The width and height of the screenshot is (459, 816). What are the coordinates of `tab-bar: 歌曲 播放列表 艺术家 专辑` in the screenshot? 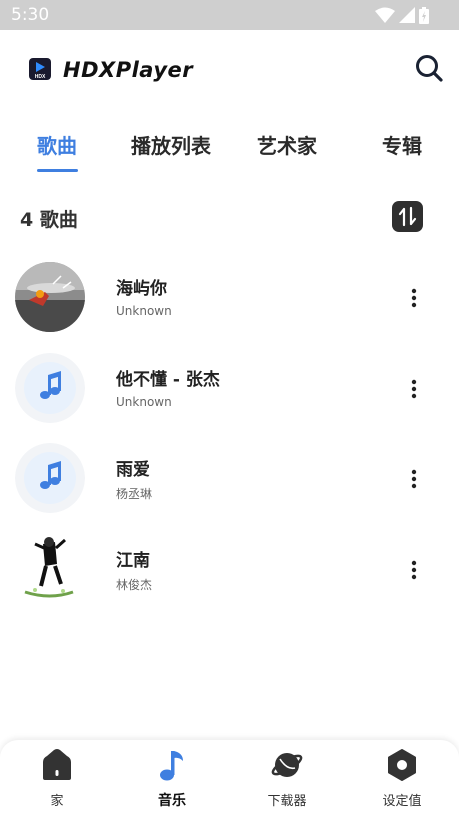 It's located at (229, 148).